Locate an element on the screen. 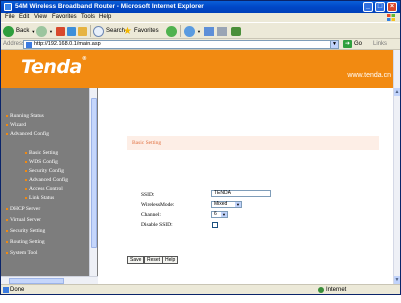 Image resolution: width=401 pixels, height=303 pixels. ssid-input: TENDA is located at coordinates (241, 193).